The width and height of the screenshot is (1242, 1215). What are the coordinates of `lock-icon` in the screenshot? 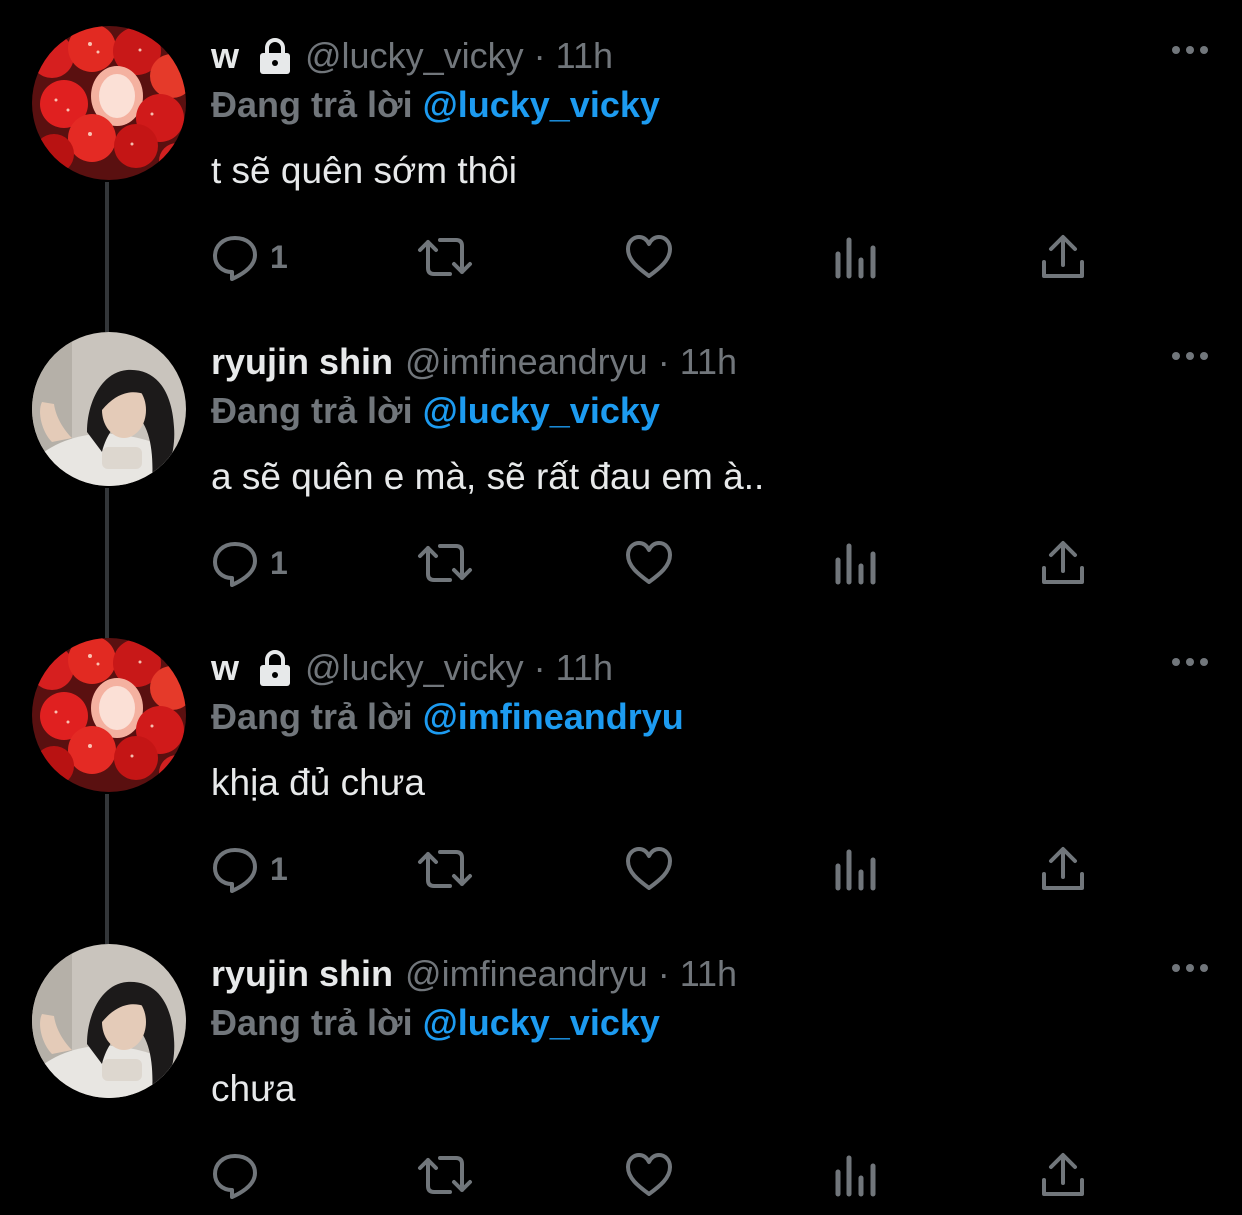 It's located at (275, 56).